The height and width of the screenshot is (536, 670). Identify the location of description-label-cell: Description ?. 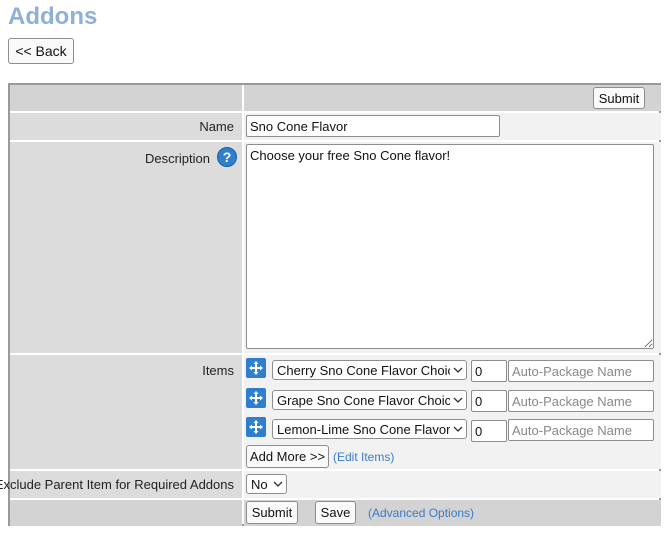
(126, 247).